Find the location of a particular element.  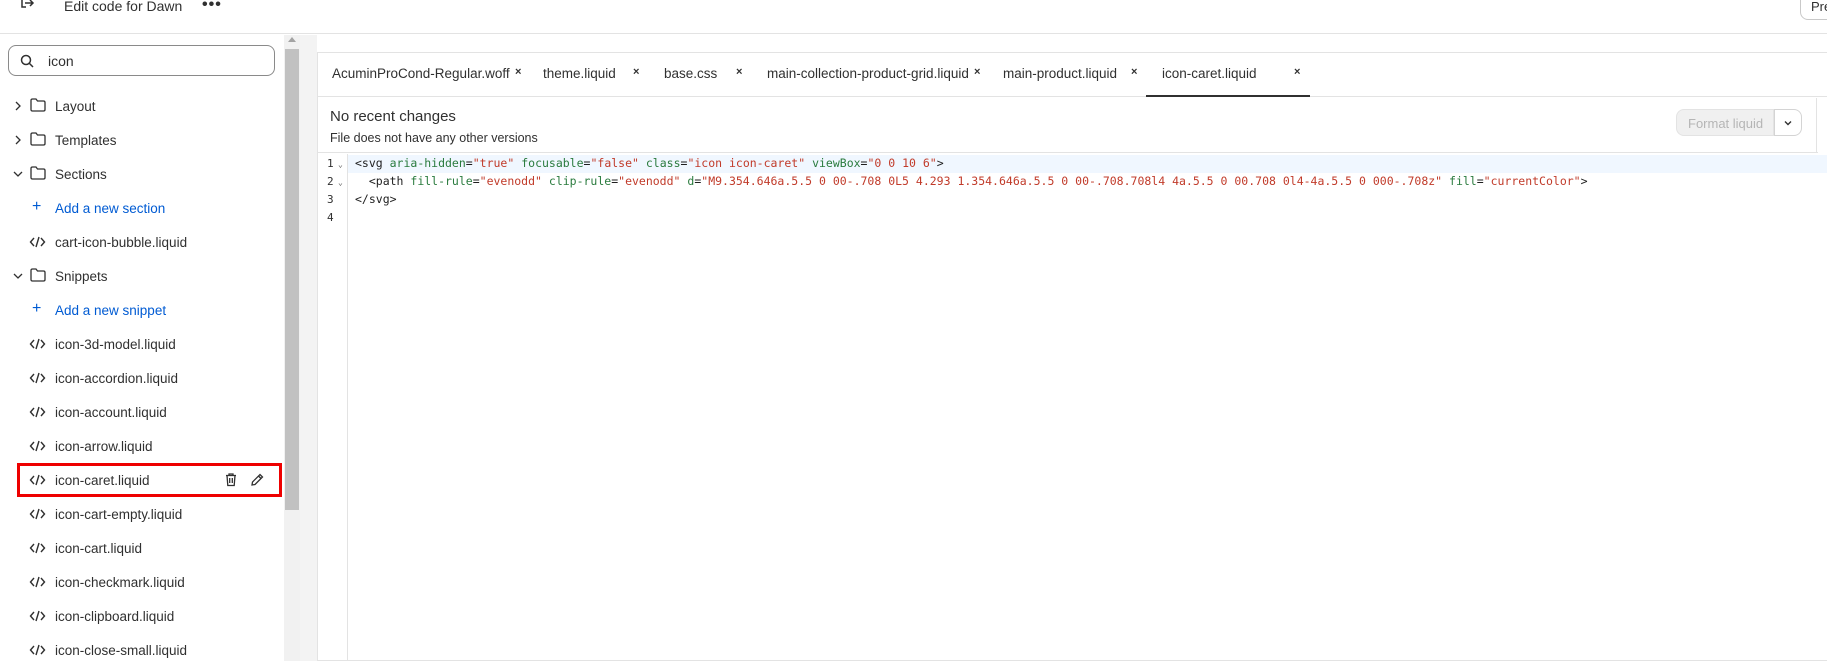

code-token: fill-rule is located at coordinates (441, 181).